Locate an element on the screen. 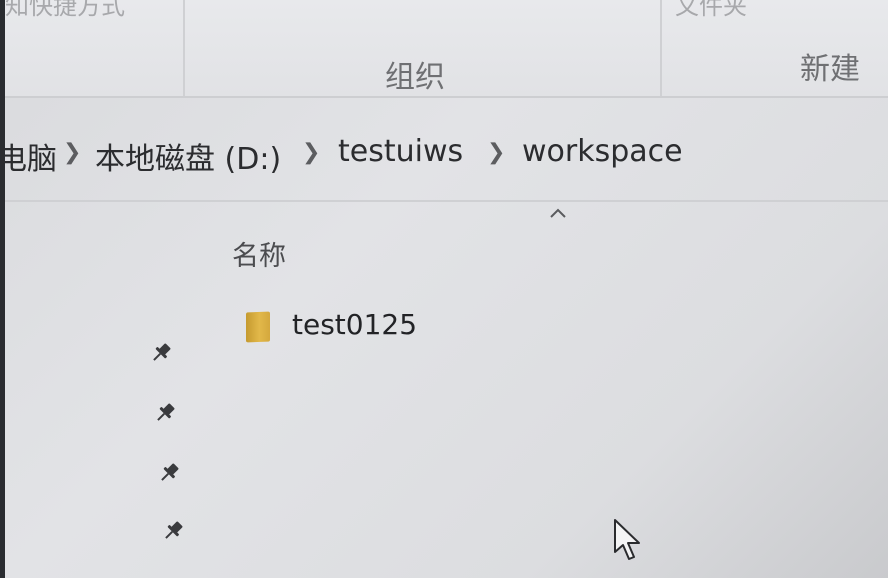 The image size is (888, 578). ribbon-partial-label-right: 文件夹 is located at coordinates (711, 10).